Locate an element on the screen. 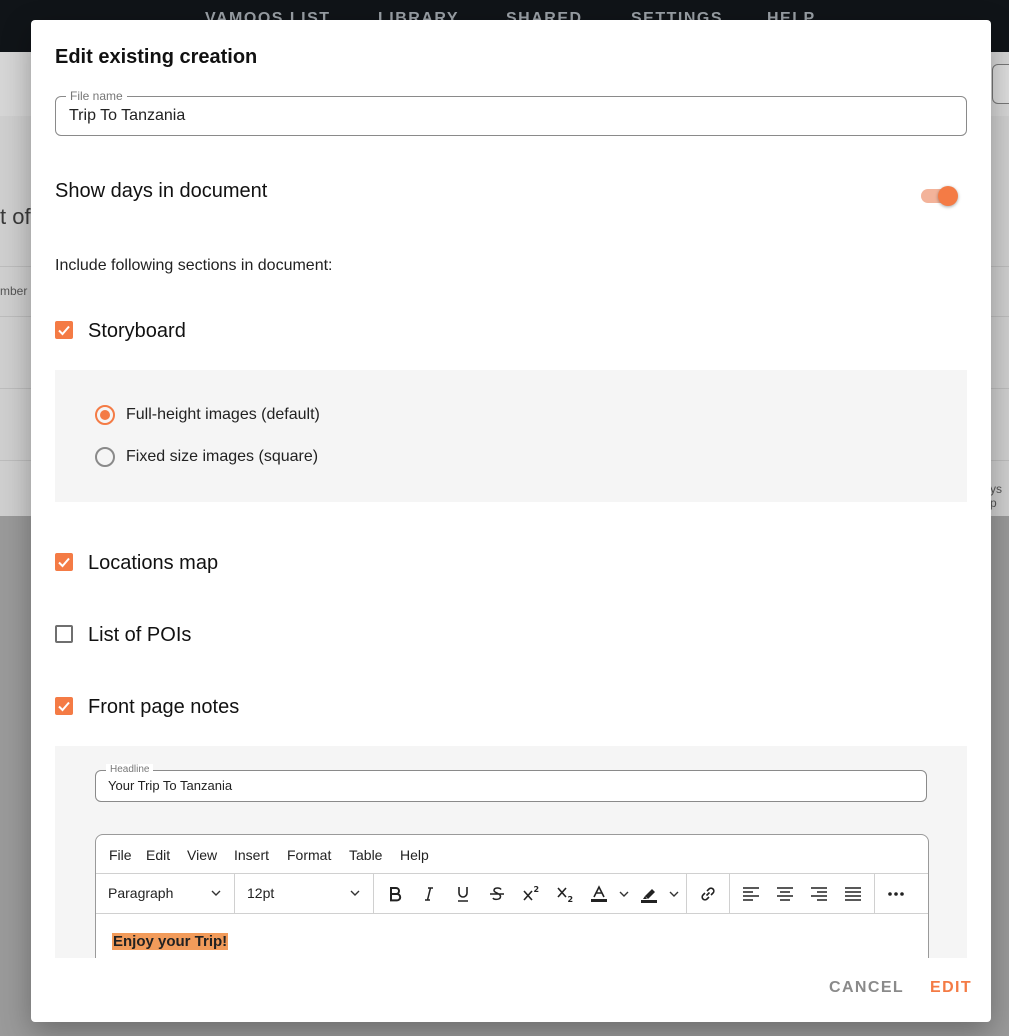 This screenshot has width=1009, height=1036. menu-edit: Edit is located at coordinates (158, 855).